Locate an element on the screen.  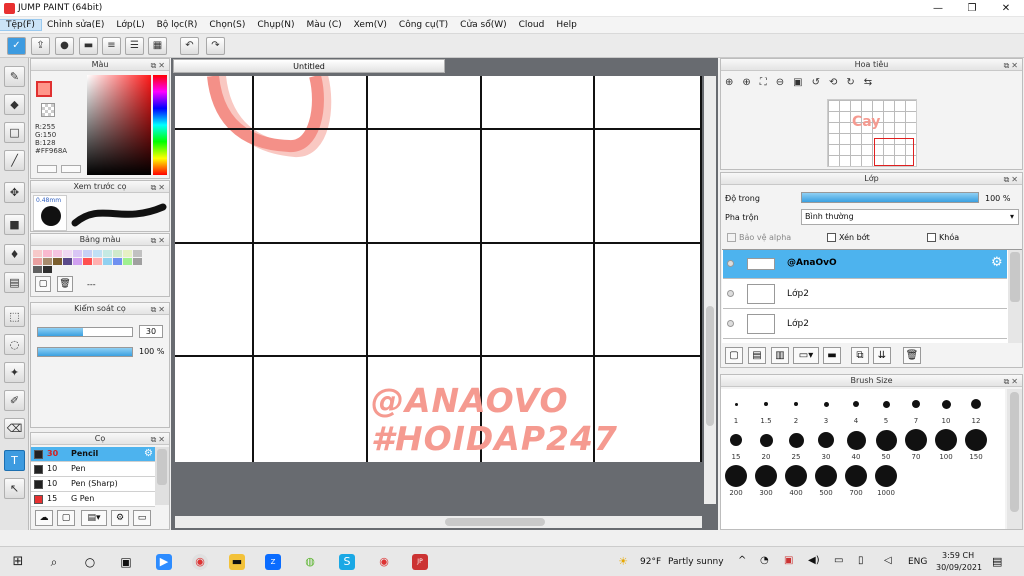
fit-window-icon: ⛶ is located at coordinates (768, 82).